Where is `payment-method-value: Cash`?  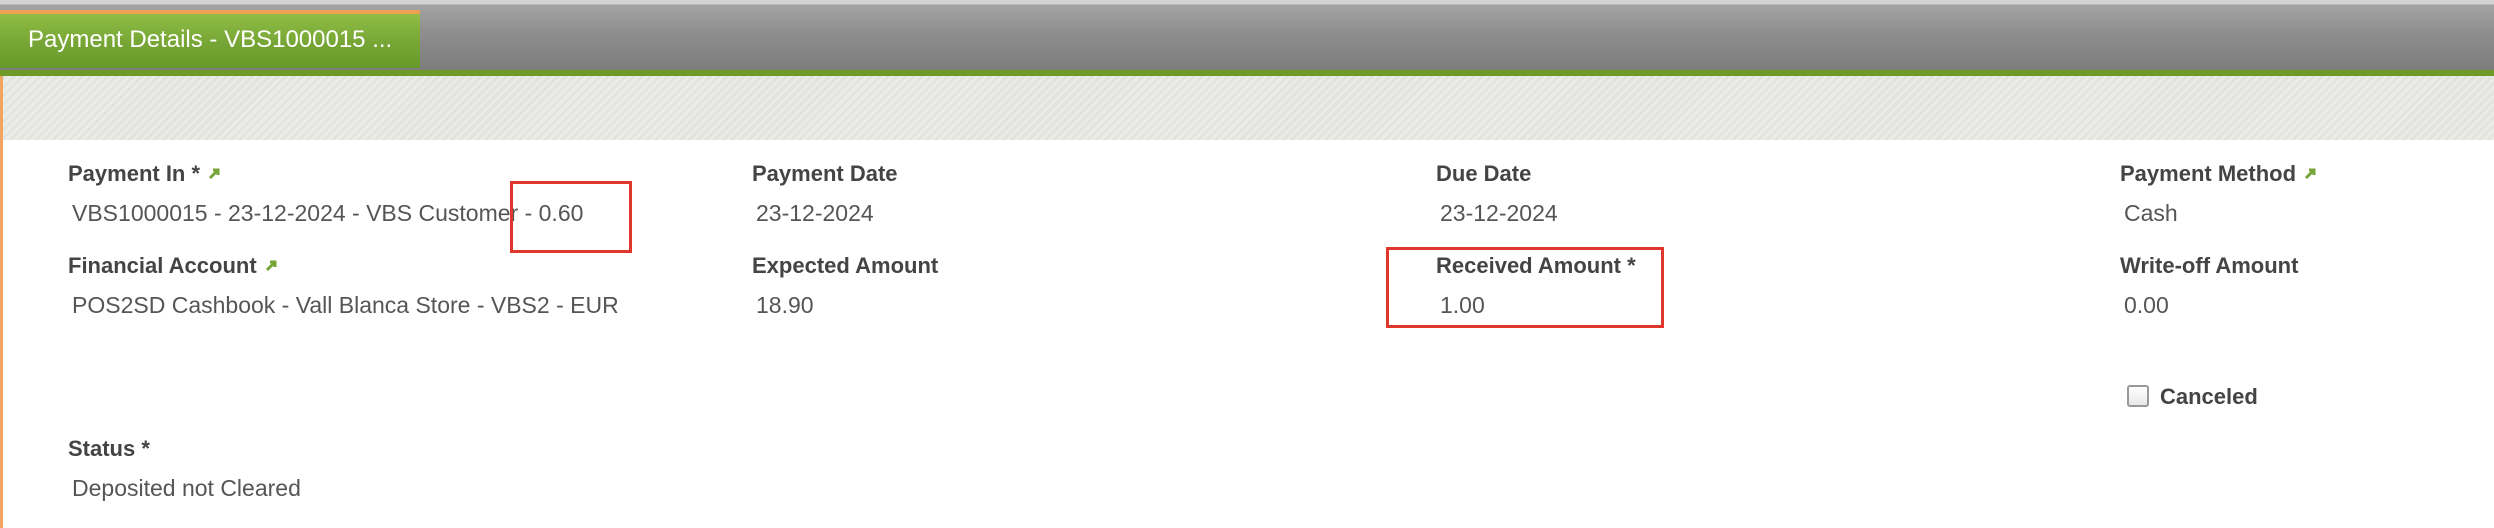
payment-method-value: Cash is located at coordinates (2151, 213).